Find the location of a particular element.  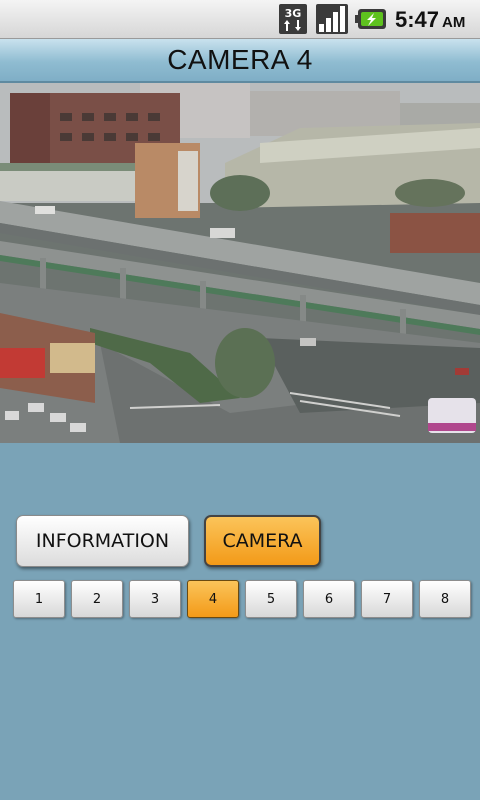

3g-data-icon: 3G is located at coordinates (293, 19).